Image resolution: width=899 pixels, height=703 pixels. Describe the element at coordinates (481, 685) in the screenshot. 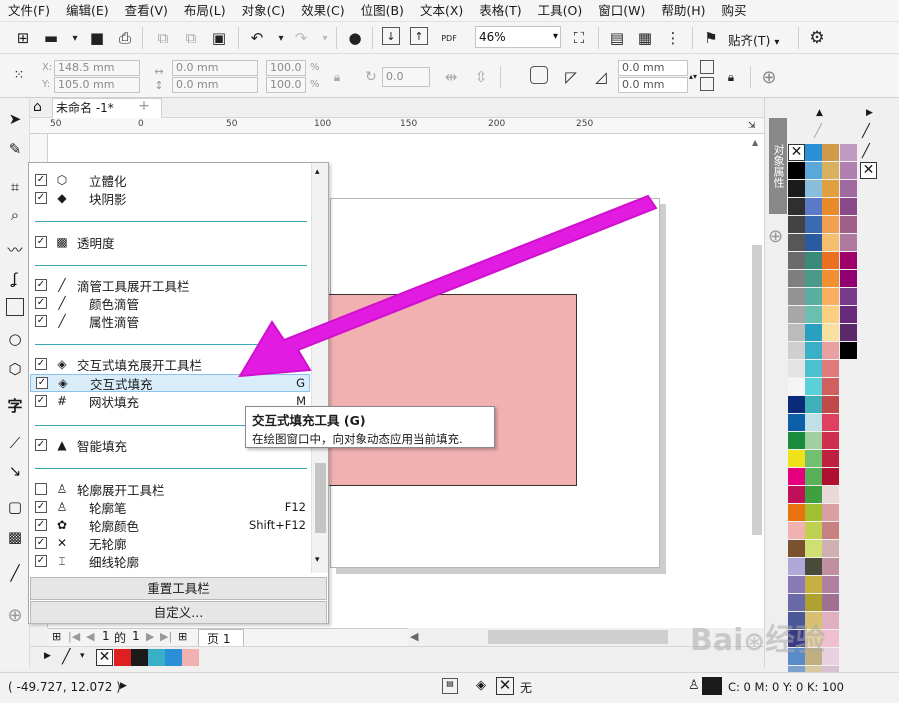

I see `fill-icon: ◈` at that location.